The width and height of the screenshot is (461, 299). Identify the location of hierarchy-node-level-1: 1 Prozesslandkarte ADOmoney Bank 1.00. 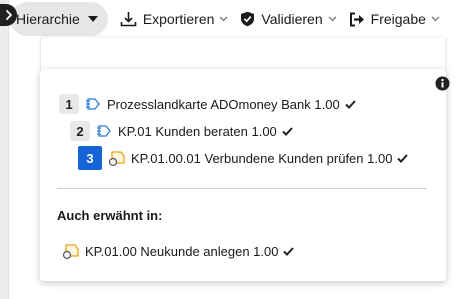
(207, 104).